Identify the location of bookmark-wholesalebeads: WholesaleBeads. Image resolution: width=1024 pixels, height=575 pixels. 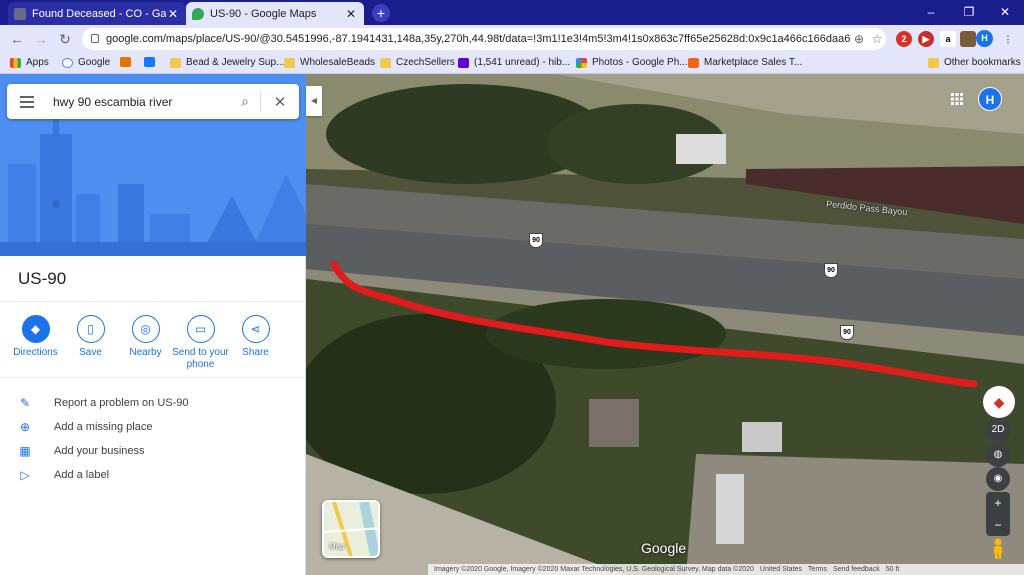
(329, 62).